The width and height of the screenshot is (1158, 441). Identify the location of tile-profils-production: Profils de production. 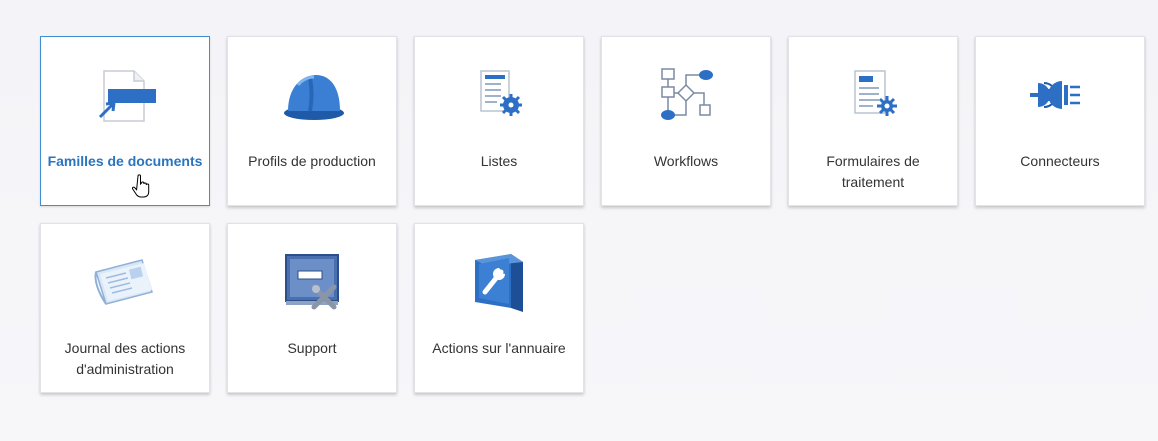
(312, 121).